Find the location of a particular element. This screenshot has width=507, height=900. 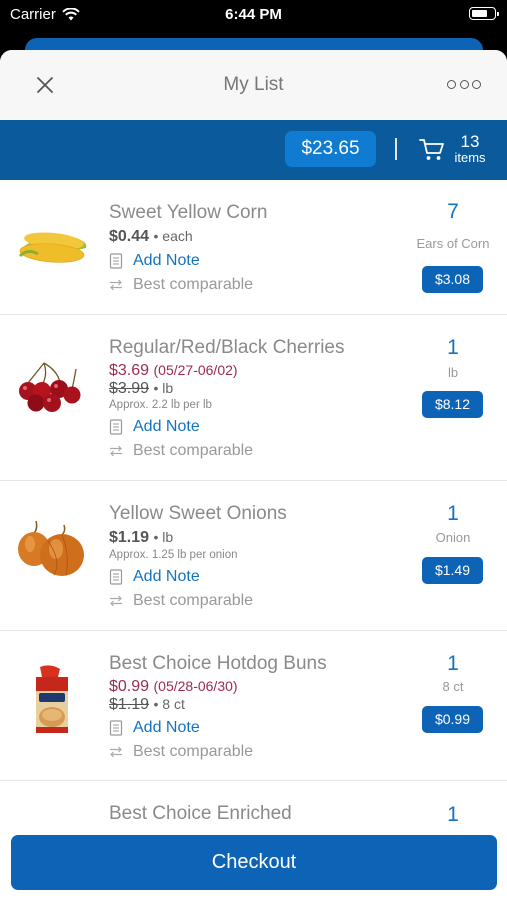

item-quantity: 7 is located at coordinates (453, 212).